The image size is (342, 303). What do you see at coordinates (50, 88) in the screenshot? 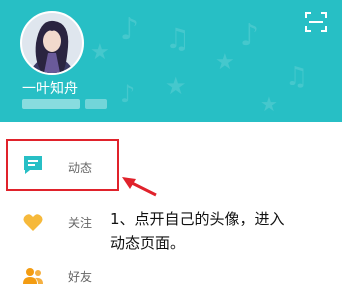
I see `username: 一叶知舟` at bounding box center [50, 88].